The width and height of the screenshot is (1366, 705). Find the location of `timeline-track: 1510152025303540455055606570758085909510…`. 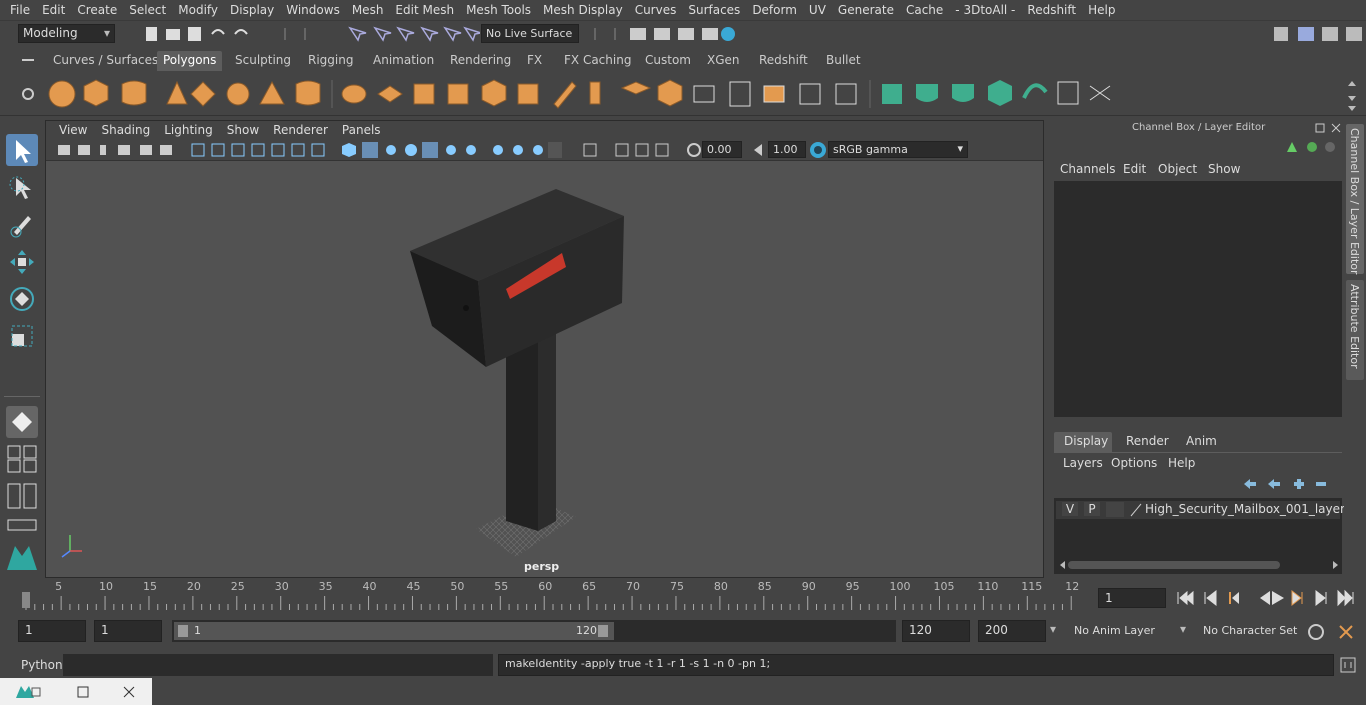

timeline-track: 1510152025303540455055606570758085909510… is located at coordinates (555, 595).